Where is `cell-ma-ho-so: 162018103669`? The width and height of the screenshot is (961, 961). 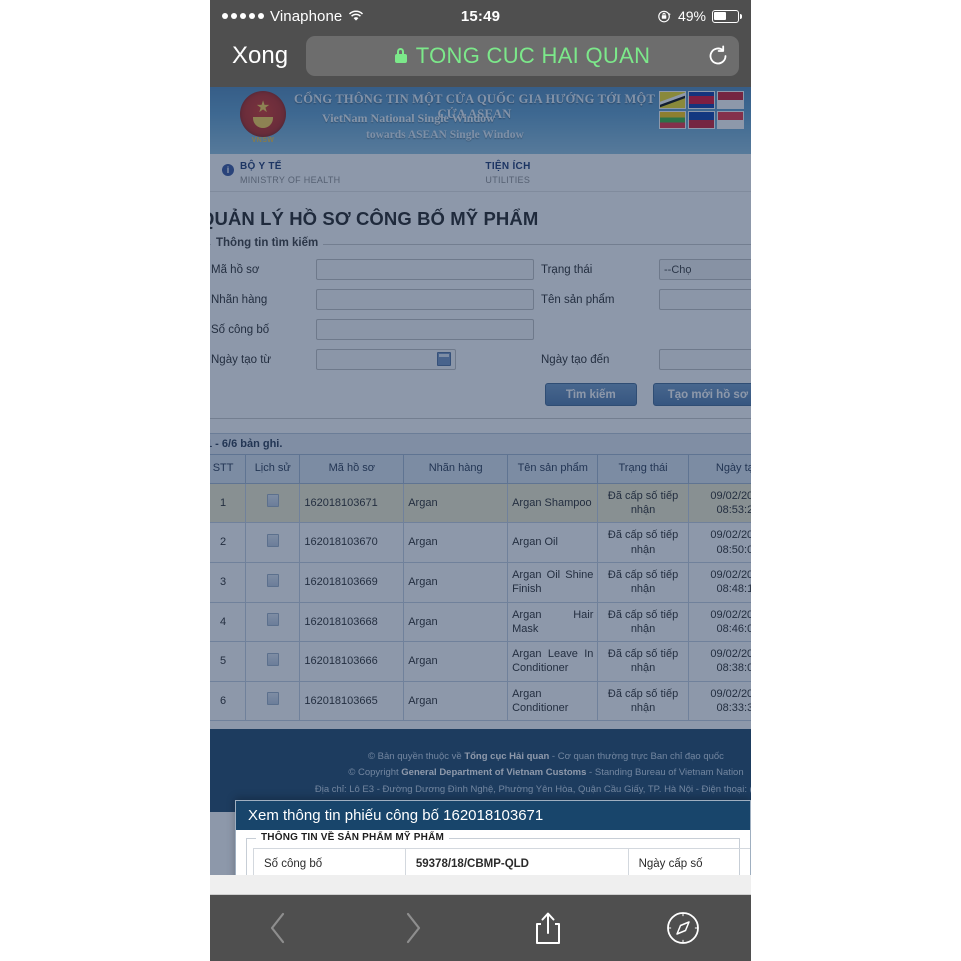
cell-ma-ho-so: 162018103669 is located at coordinates (352, 582).